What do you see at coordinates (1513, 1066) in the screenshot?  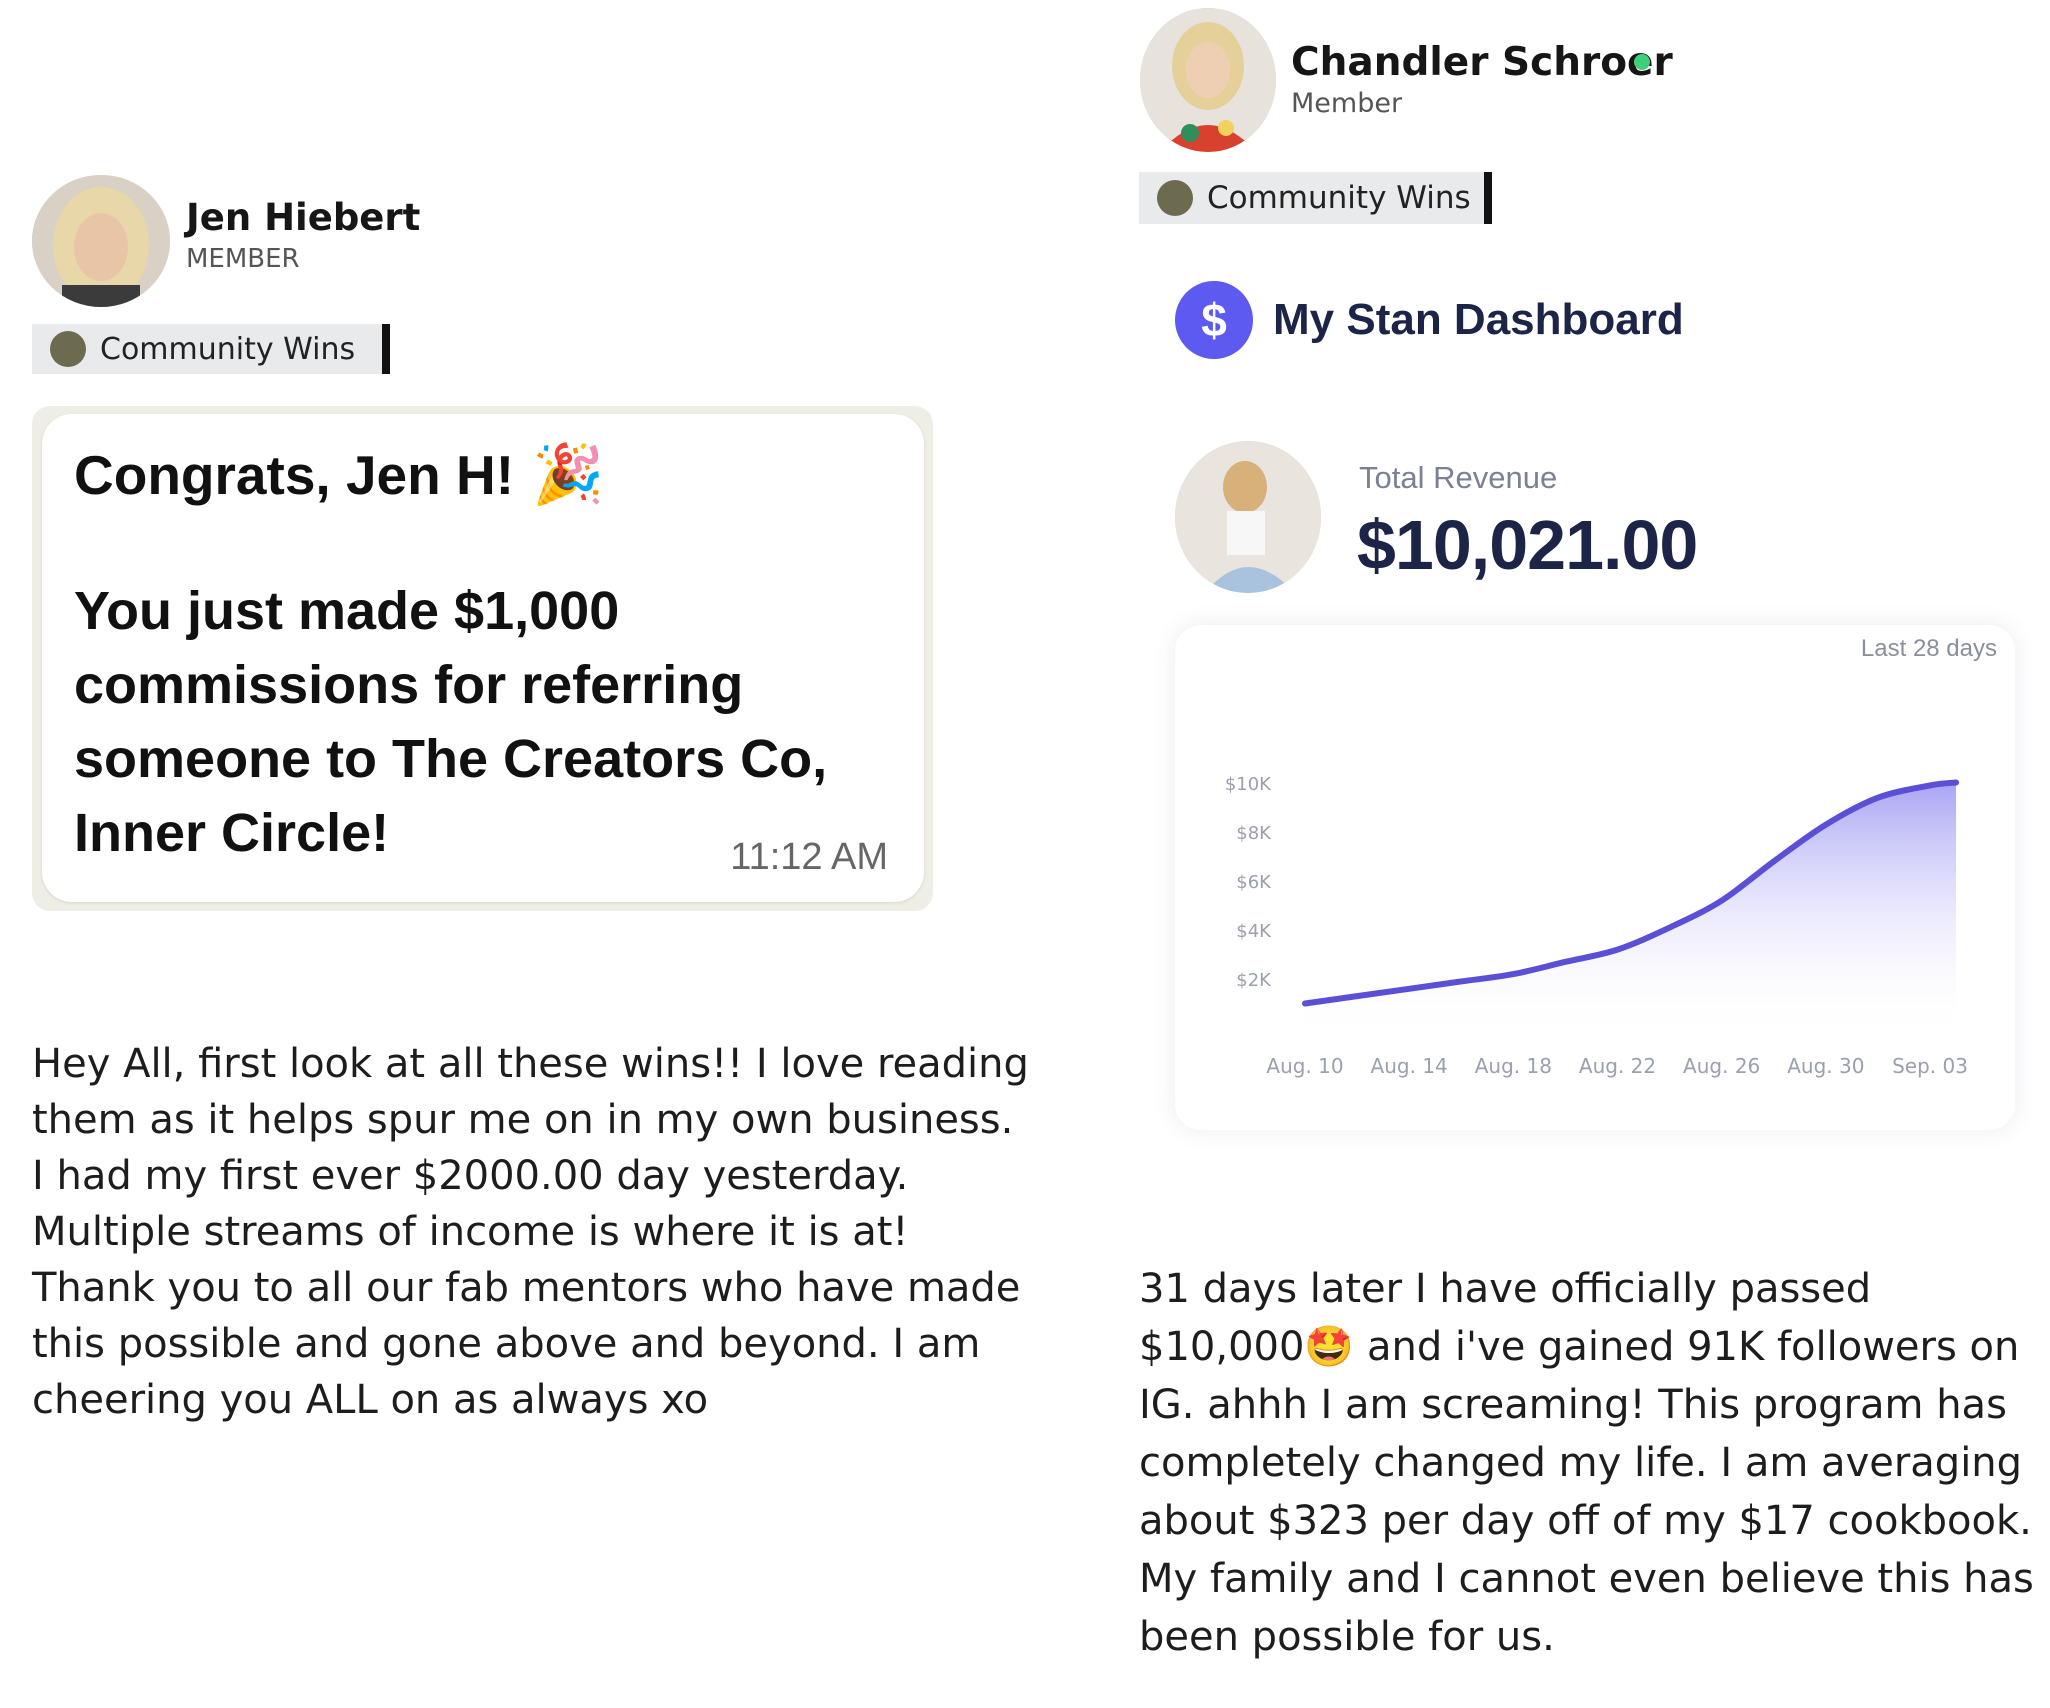 I see `x-tick-label: Aug. 18` at bounding box center [1513, 1066].